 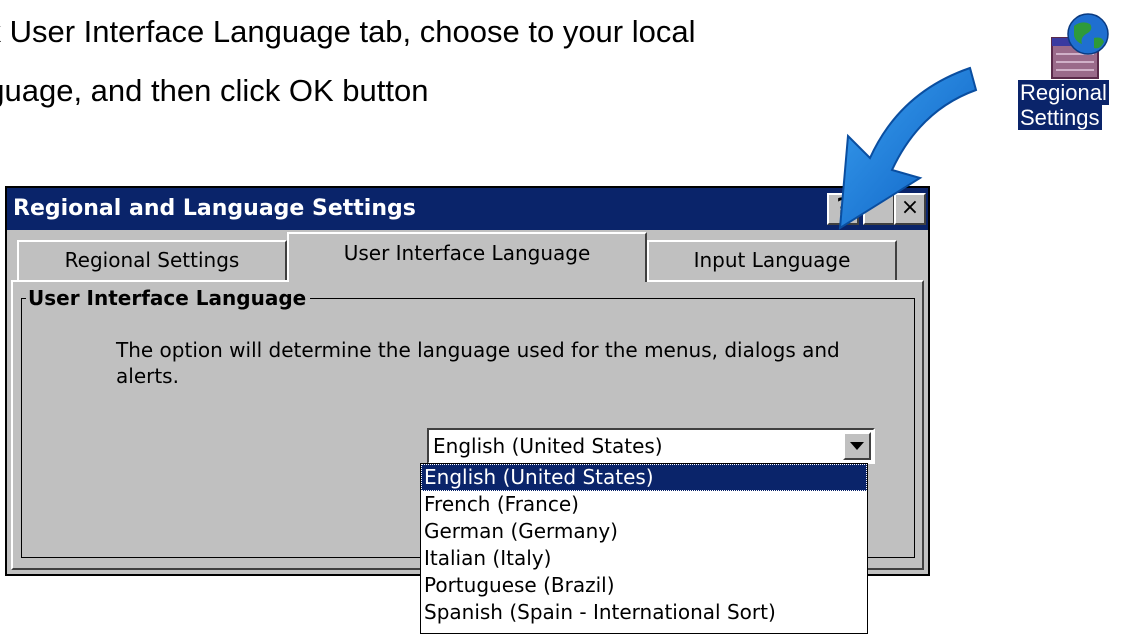 I want to click on language-combo-box: English (United States), so click(x=651, y=446).